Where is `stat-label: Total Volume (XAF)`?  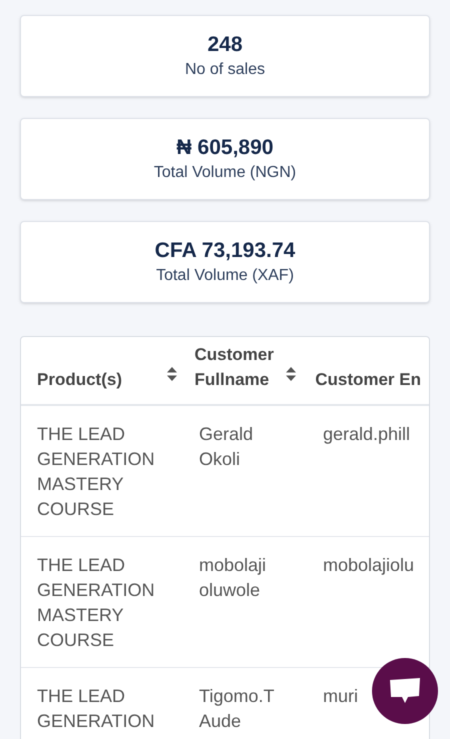
stat-label: Total Volume (XAF) is located at coordinates (225, 276).